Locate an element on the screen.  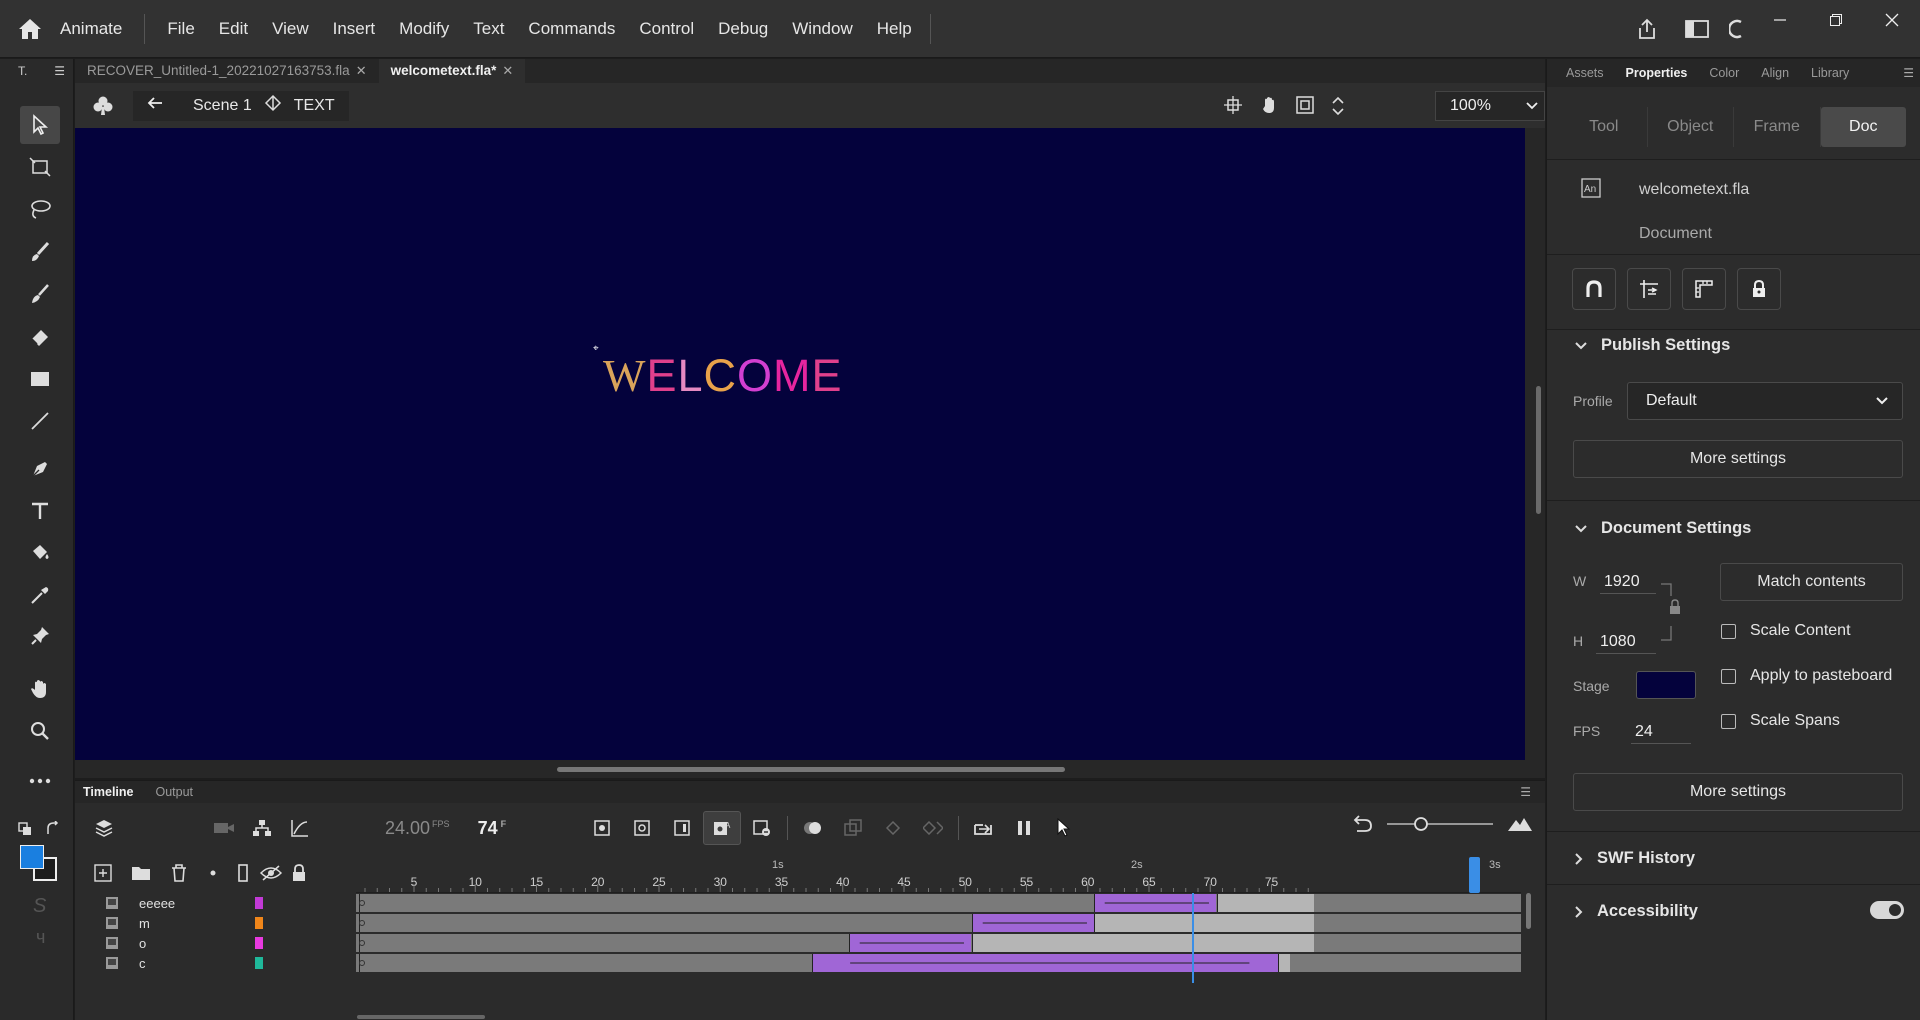
workspace-button is located at coordinates (1697, 29).